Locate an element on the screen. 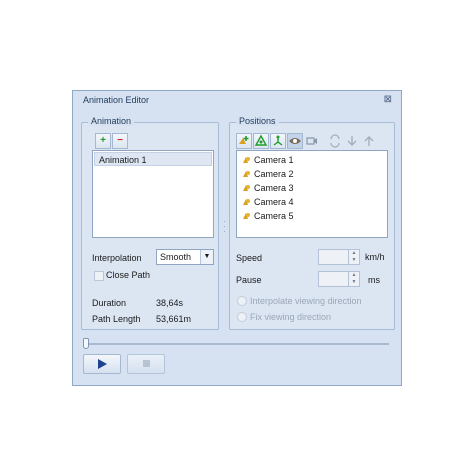 Image resolution: width=474 pixels, height=474 pixels. refresh-button is located at coordinates (335, 141).